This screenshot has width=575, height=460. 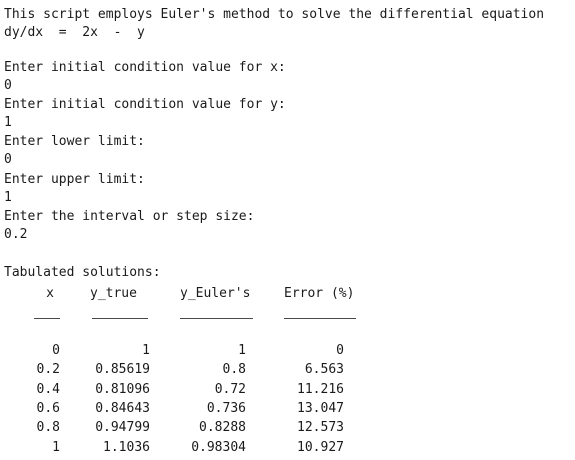 I want to click on cell-error: 12.573, so click(x=320, y=428).